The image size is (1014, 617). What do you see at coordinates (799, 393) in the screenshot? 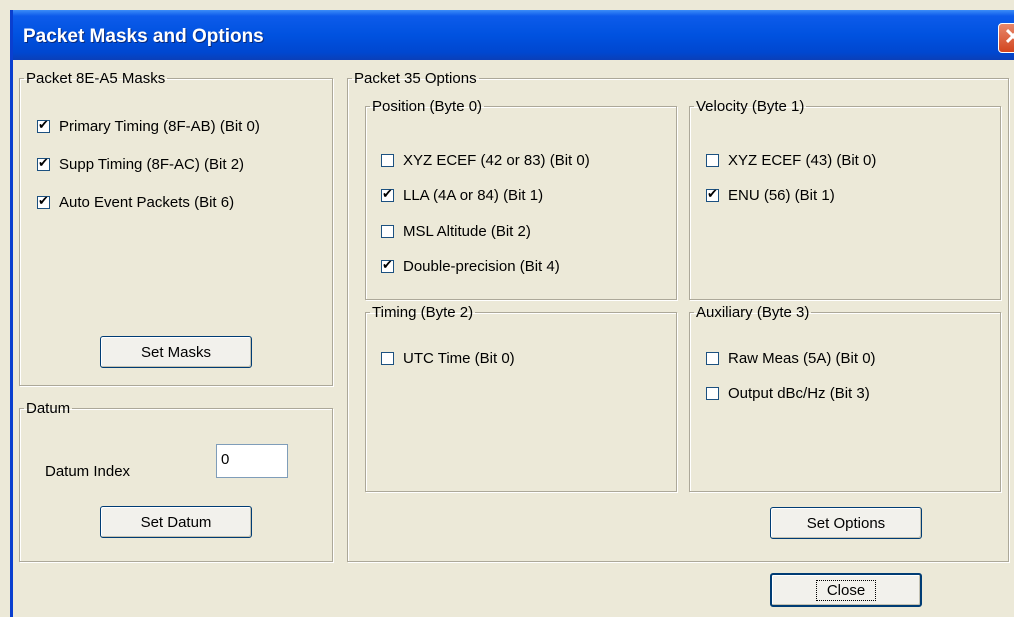
I see `checkbox-label: Output dBc/Hz (Bit 3)` at bounding box center [799, 393].